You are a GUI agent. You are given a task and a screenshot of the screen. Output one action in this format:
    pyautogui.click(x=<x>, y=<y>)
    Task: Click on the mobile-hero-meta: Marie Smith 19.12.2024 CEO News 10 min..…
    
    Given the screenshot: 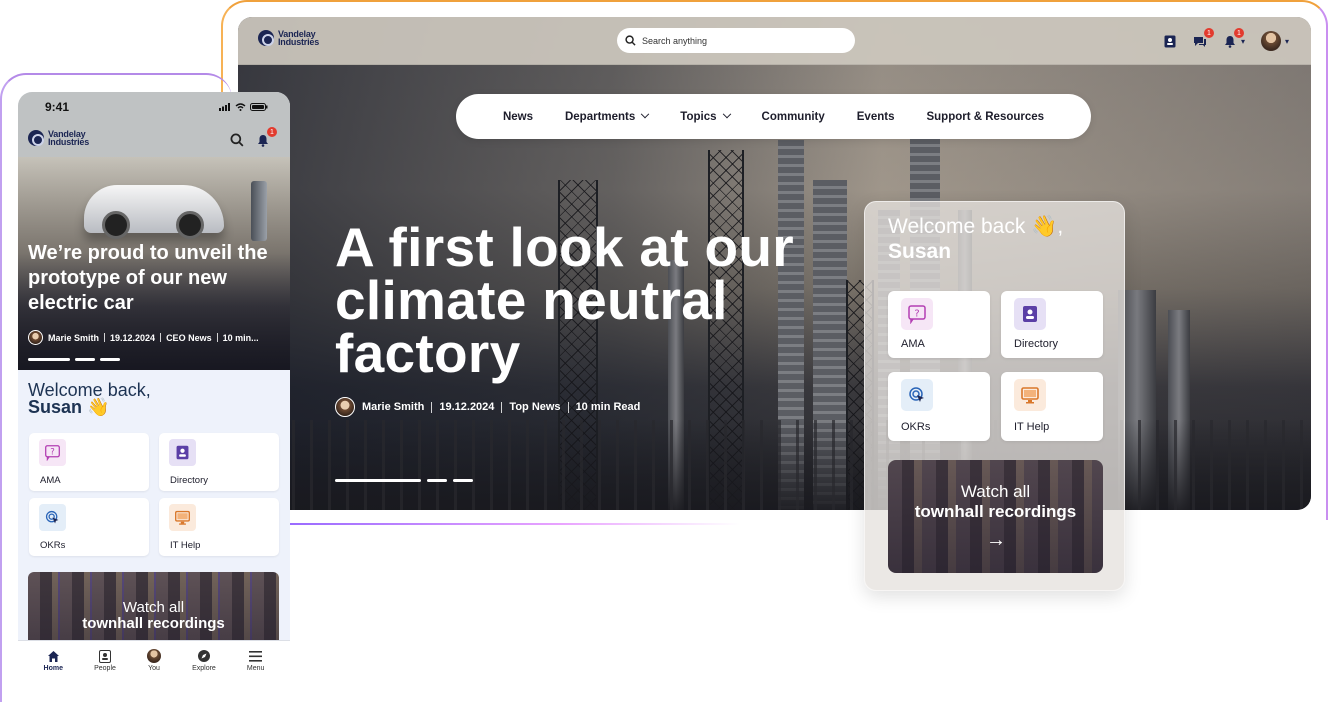 What is the action you would take?
    pyautogui.click(x=143, y=337)
    